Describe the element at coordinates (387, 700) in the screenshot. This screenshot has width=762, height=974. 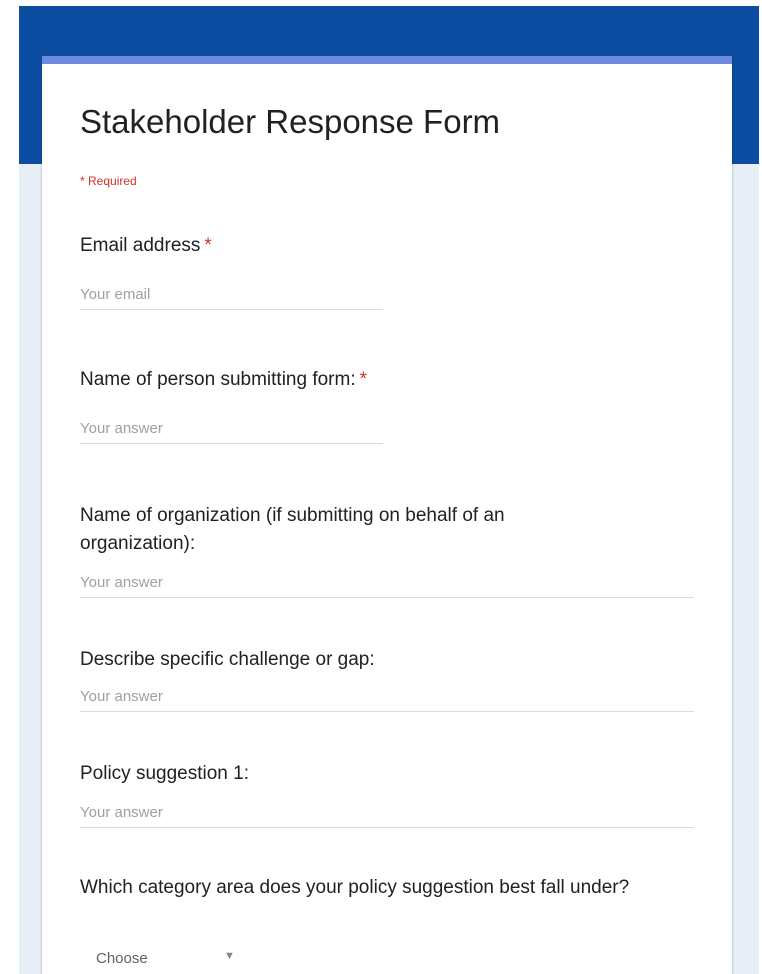
I see `challenge-input: Your answer` at that location.